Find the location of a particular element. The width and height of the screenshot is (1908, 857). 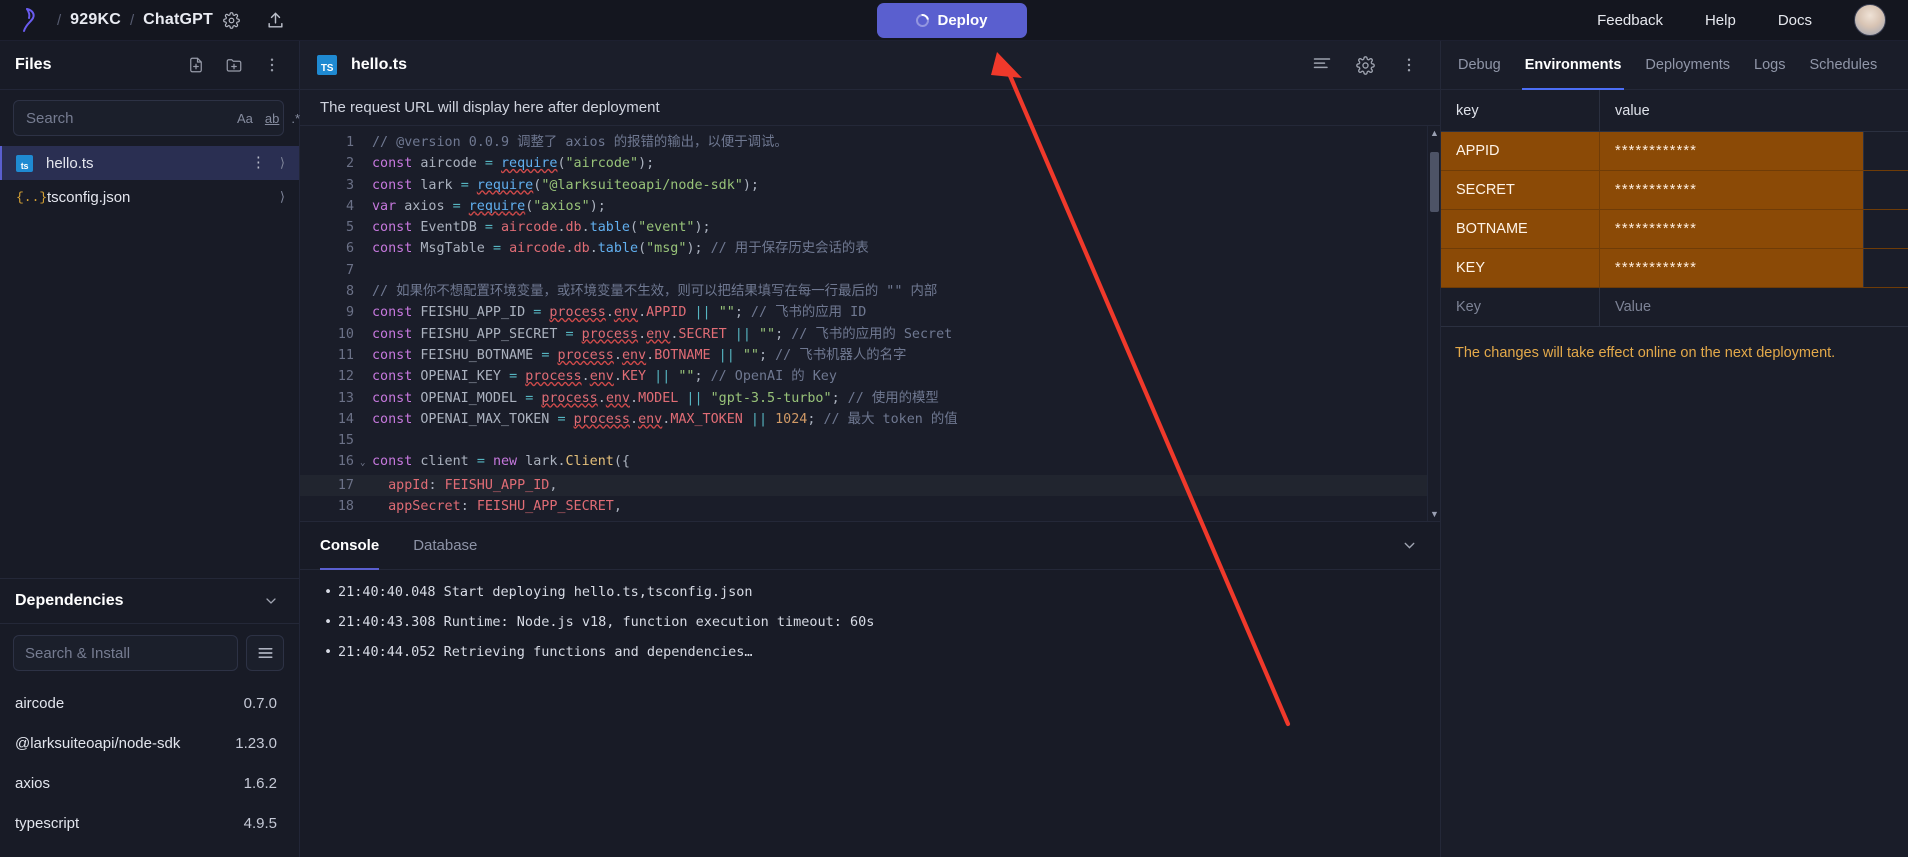

files-header: Files is located at coordinates (149, 65).